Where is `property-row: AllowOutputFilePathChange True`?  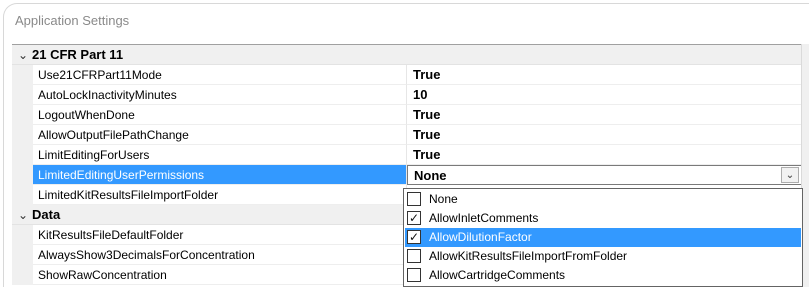 property-row: AllowOutputFilePathChange True is located at coordinates (407, 135).